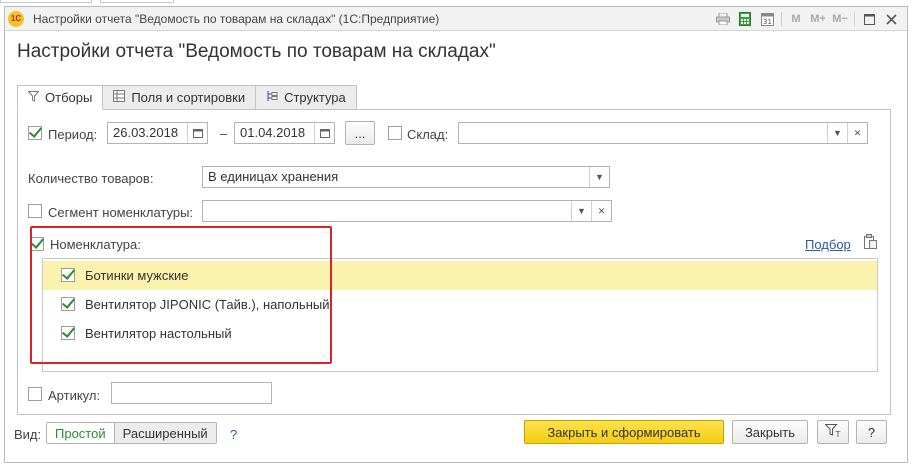 The width and height of the screenshot is (914, 466). What do you see at coordinates (871, 242) in the screenshot?
I see `clipboard-icon` at bounding box center [871, 242].